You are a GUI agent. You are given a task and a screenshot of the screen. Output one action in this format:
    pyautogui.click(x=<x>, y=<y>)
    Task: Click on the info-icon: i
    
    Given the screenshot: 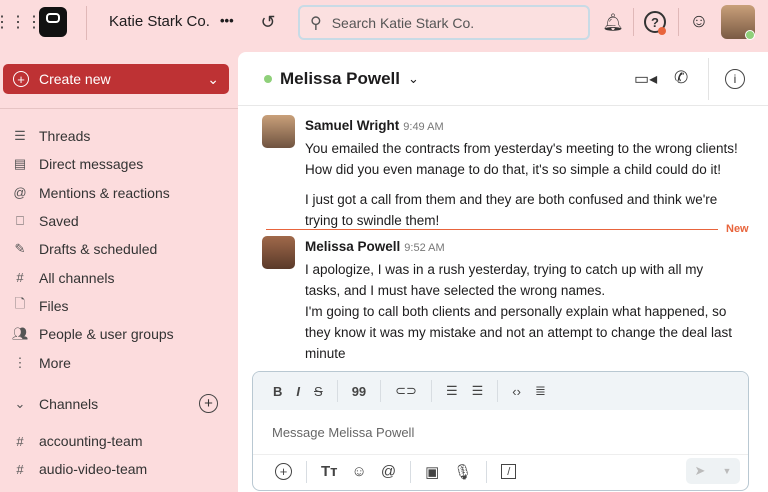 What is the action you would take?
    pyautogui.click(x=735, y=79)
    